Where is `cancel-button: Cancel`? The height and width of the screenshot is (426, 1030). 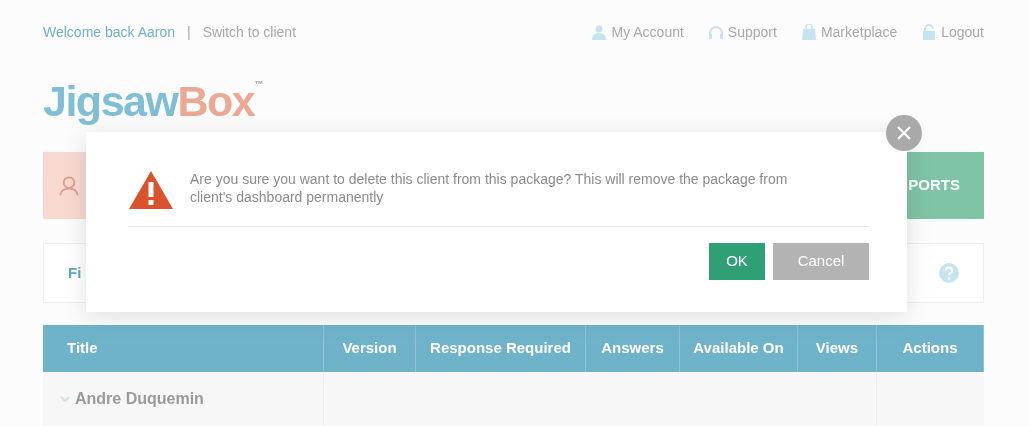
cancel-button: Cancel is located at coordinates (821, 261).